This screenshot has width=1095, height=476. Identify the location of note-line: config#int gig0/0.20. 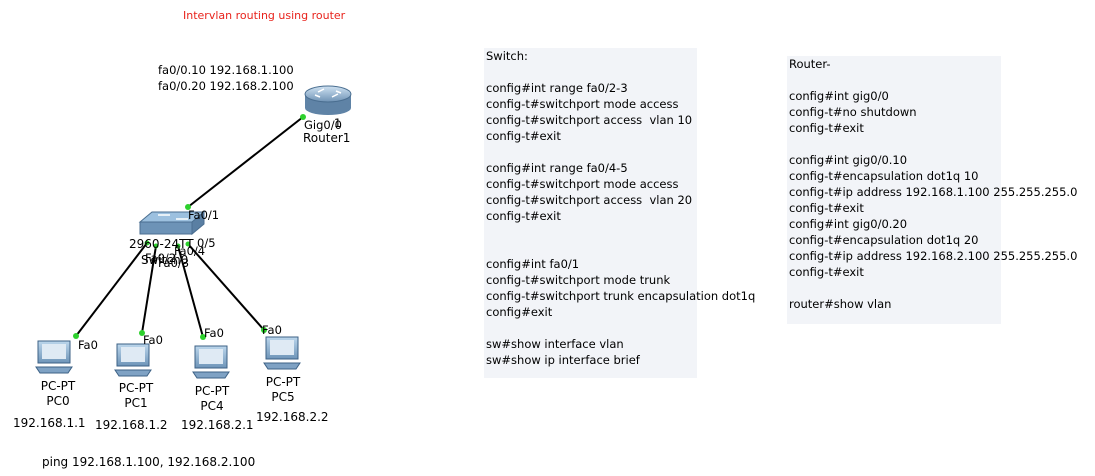
(848, 224).